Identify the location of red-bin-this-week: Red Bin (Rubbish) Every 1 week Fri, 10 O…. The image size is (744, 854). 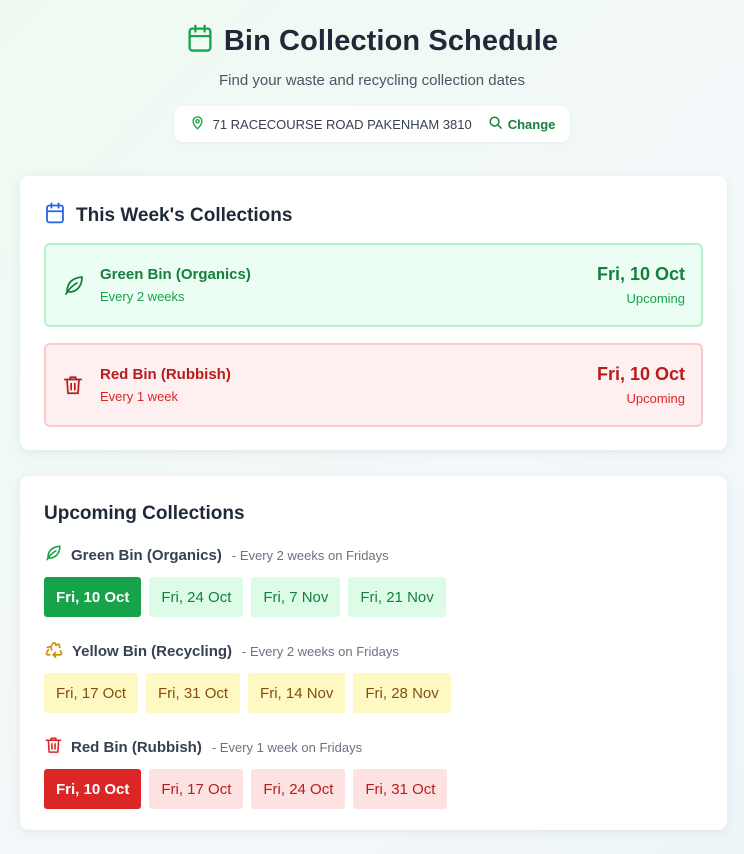
(373, 385).